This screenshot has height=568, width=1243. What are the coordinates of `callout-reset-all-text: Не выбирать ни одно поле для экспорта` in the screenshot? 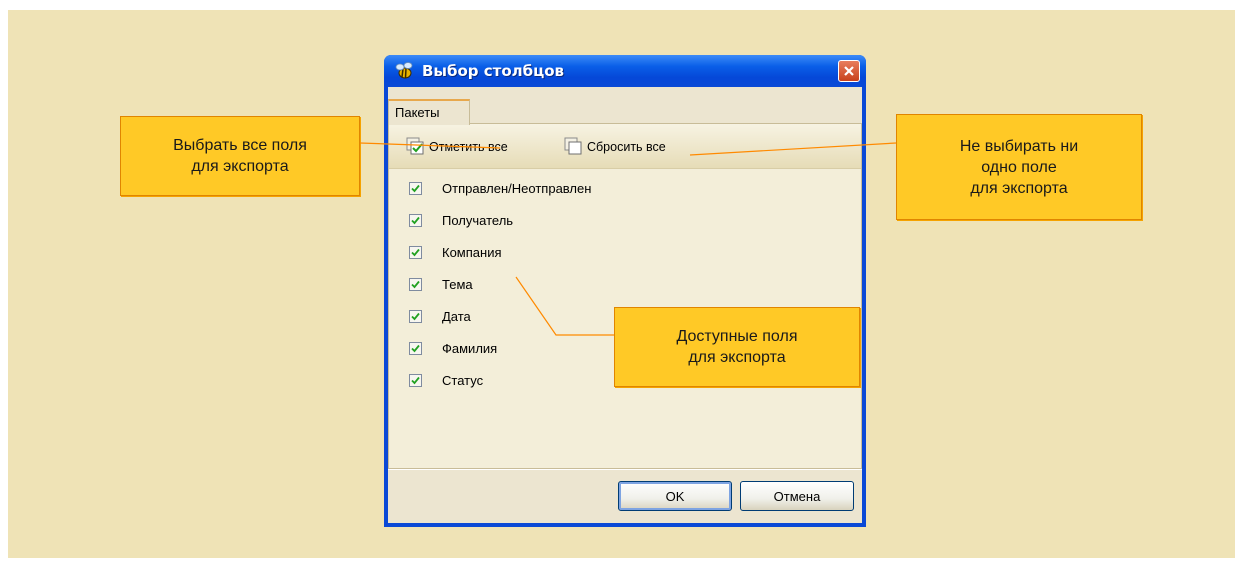 It's located at (1019, 167).